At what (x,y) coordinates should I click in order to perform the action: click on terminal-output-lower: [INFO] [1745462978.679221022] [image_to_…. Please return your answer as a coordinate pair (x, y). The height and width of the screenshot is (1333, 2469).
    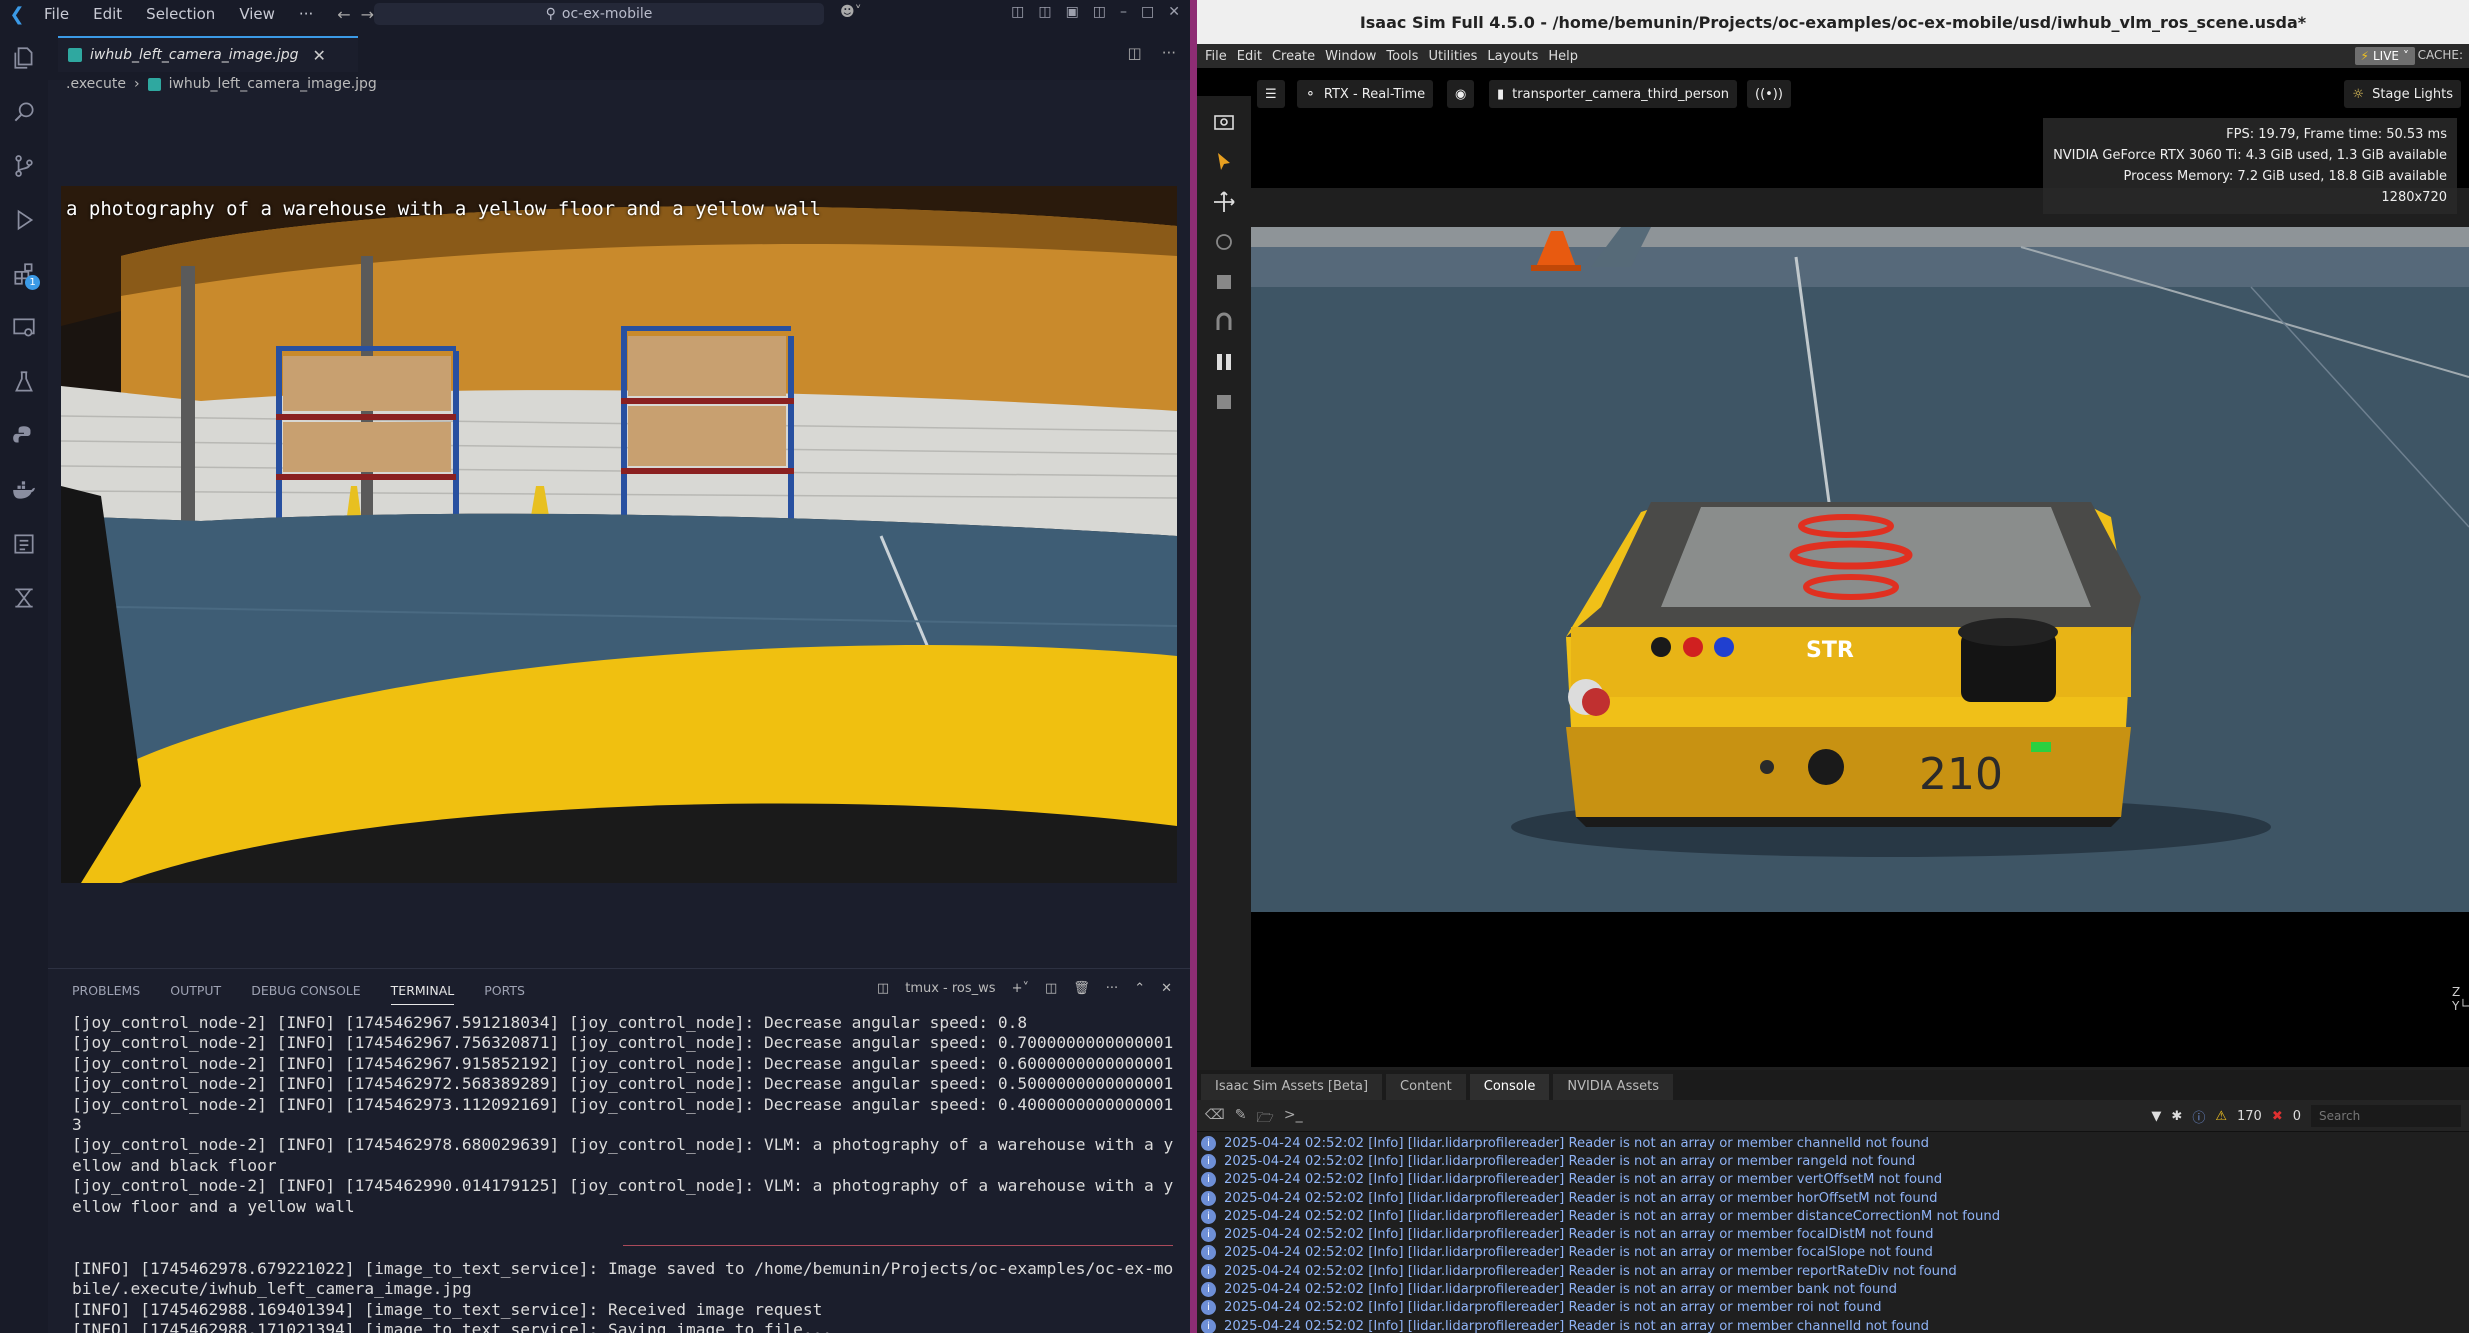
    Looking at the image, I should click on (627, 1296).